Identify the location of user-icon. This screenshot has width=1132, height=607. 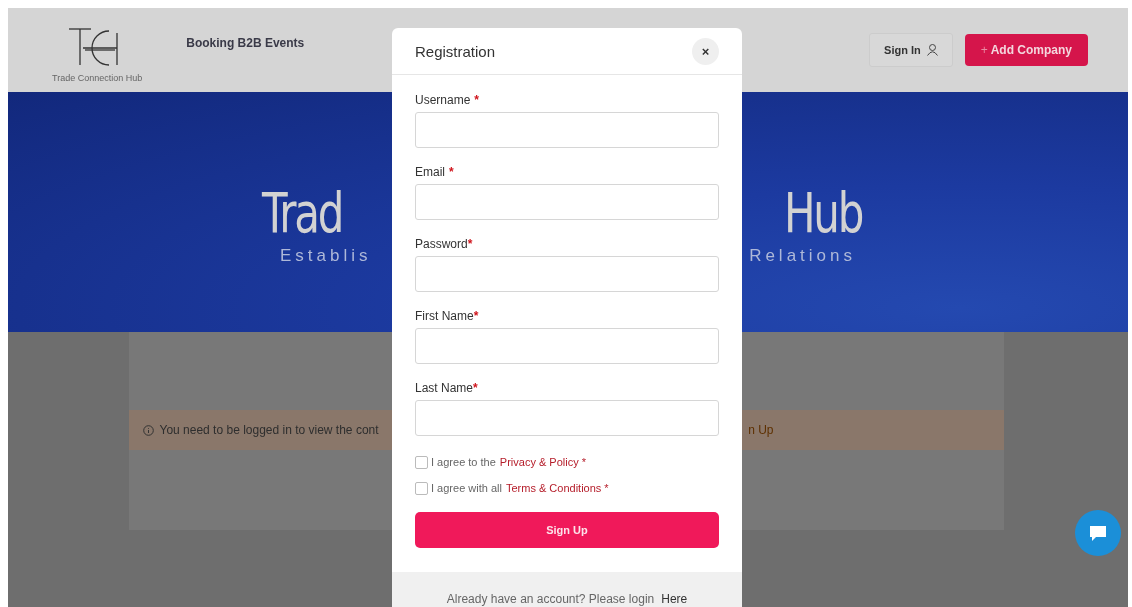
(932, 50).